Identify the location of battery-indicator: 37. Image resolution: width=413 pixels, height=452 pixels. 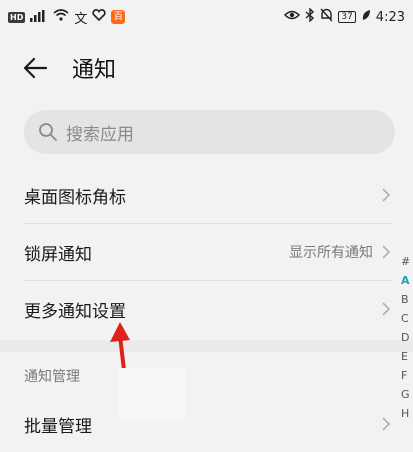
(347, 17).